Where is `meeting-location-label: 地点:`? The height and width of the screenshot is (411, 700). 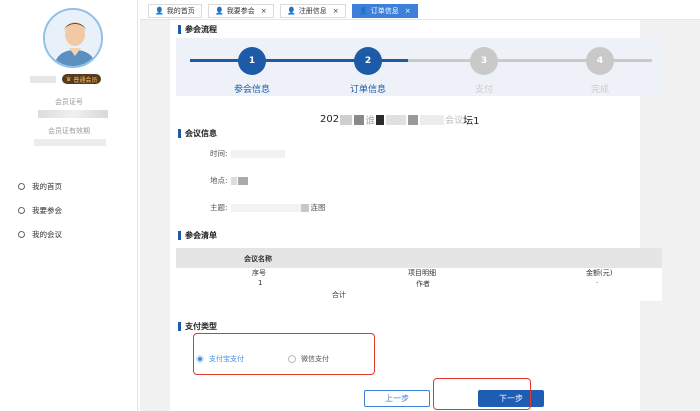
meeting-location-label: 地点: is located at coordinates (219, 180).